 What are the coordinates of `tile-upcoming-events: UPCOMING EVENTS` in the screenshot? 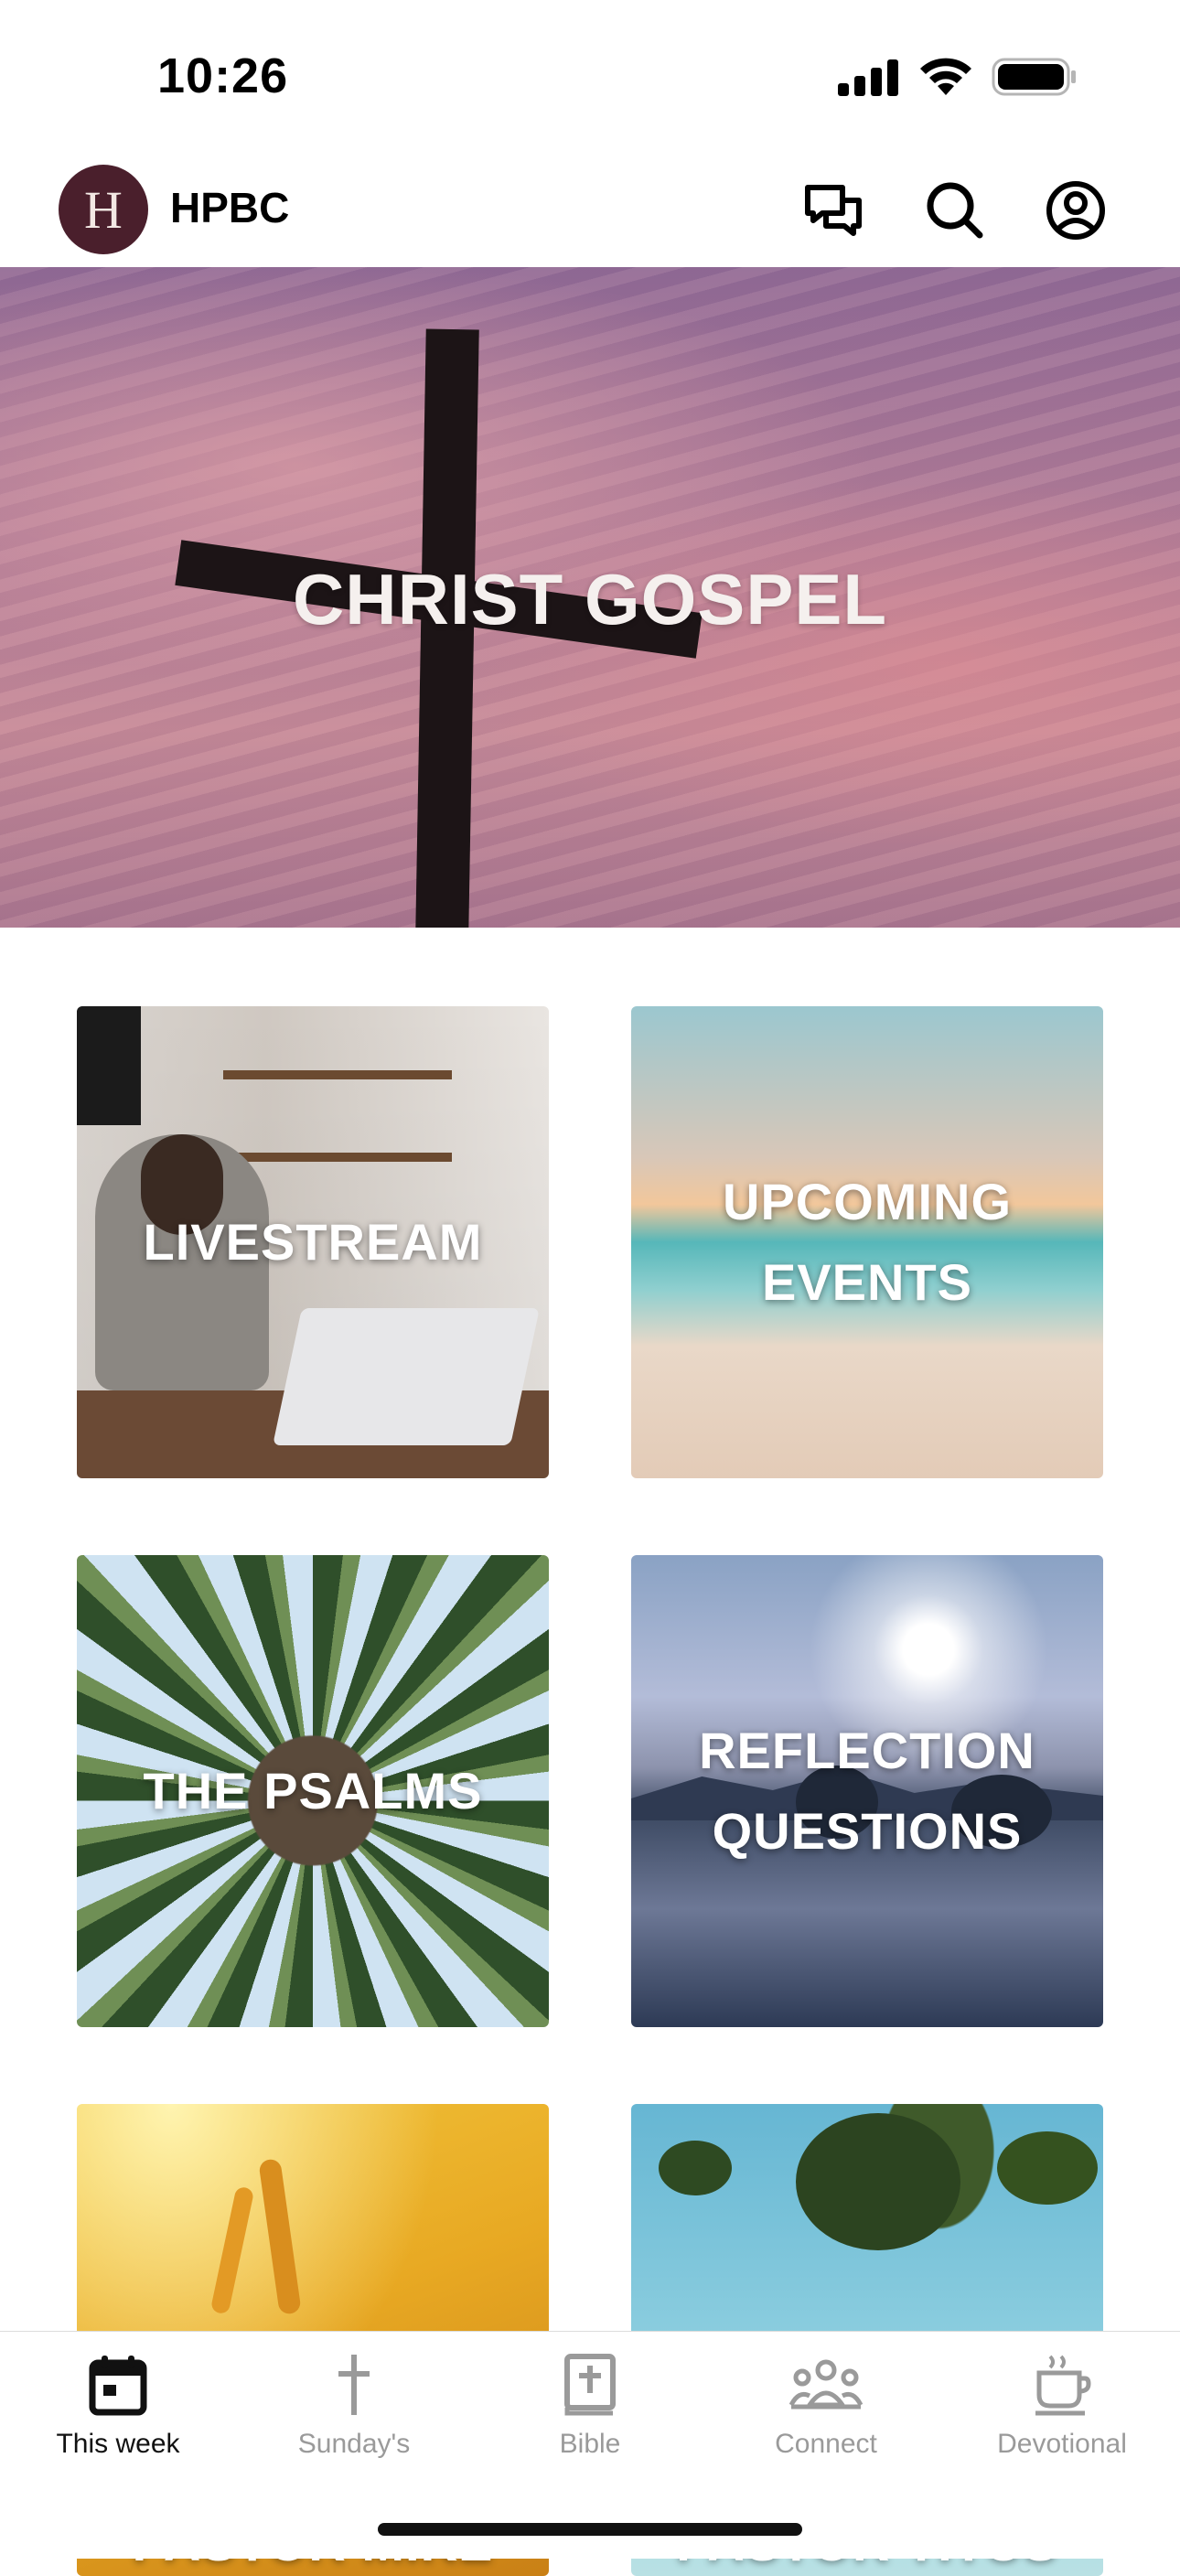 It's located at (867, 1242).